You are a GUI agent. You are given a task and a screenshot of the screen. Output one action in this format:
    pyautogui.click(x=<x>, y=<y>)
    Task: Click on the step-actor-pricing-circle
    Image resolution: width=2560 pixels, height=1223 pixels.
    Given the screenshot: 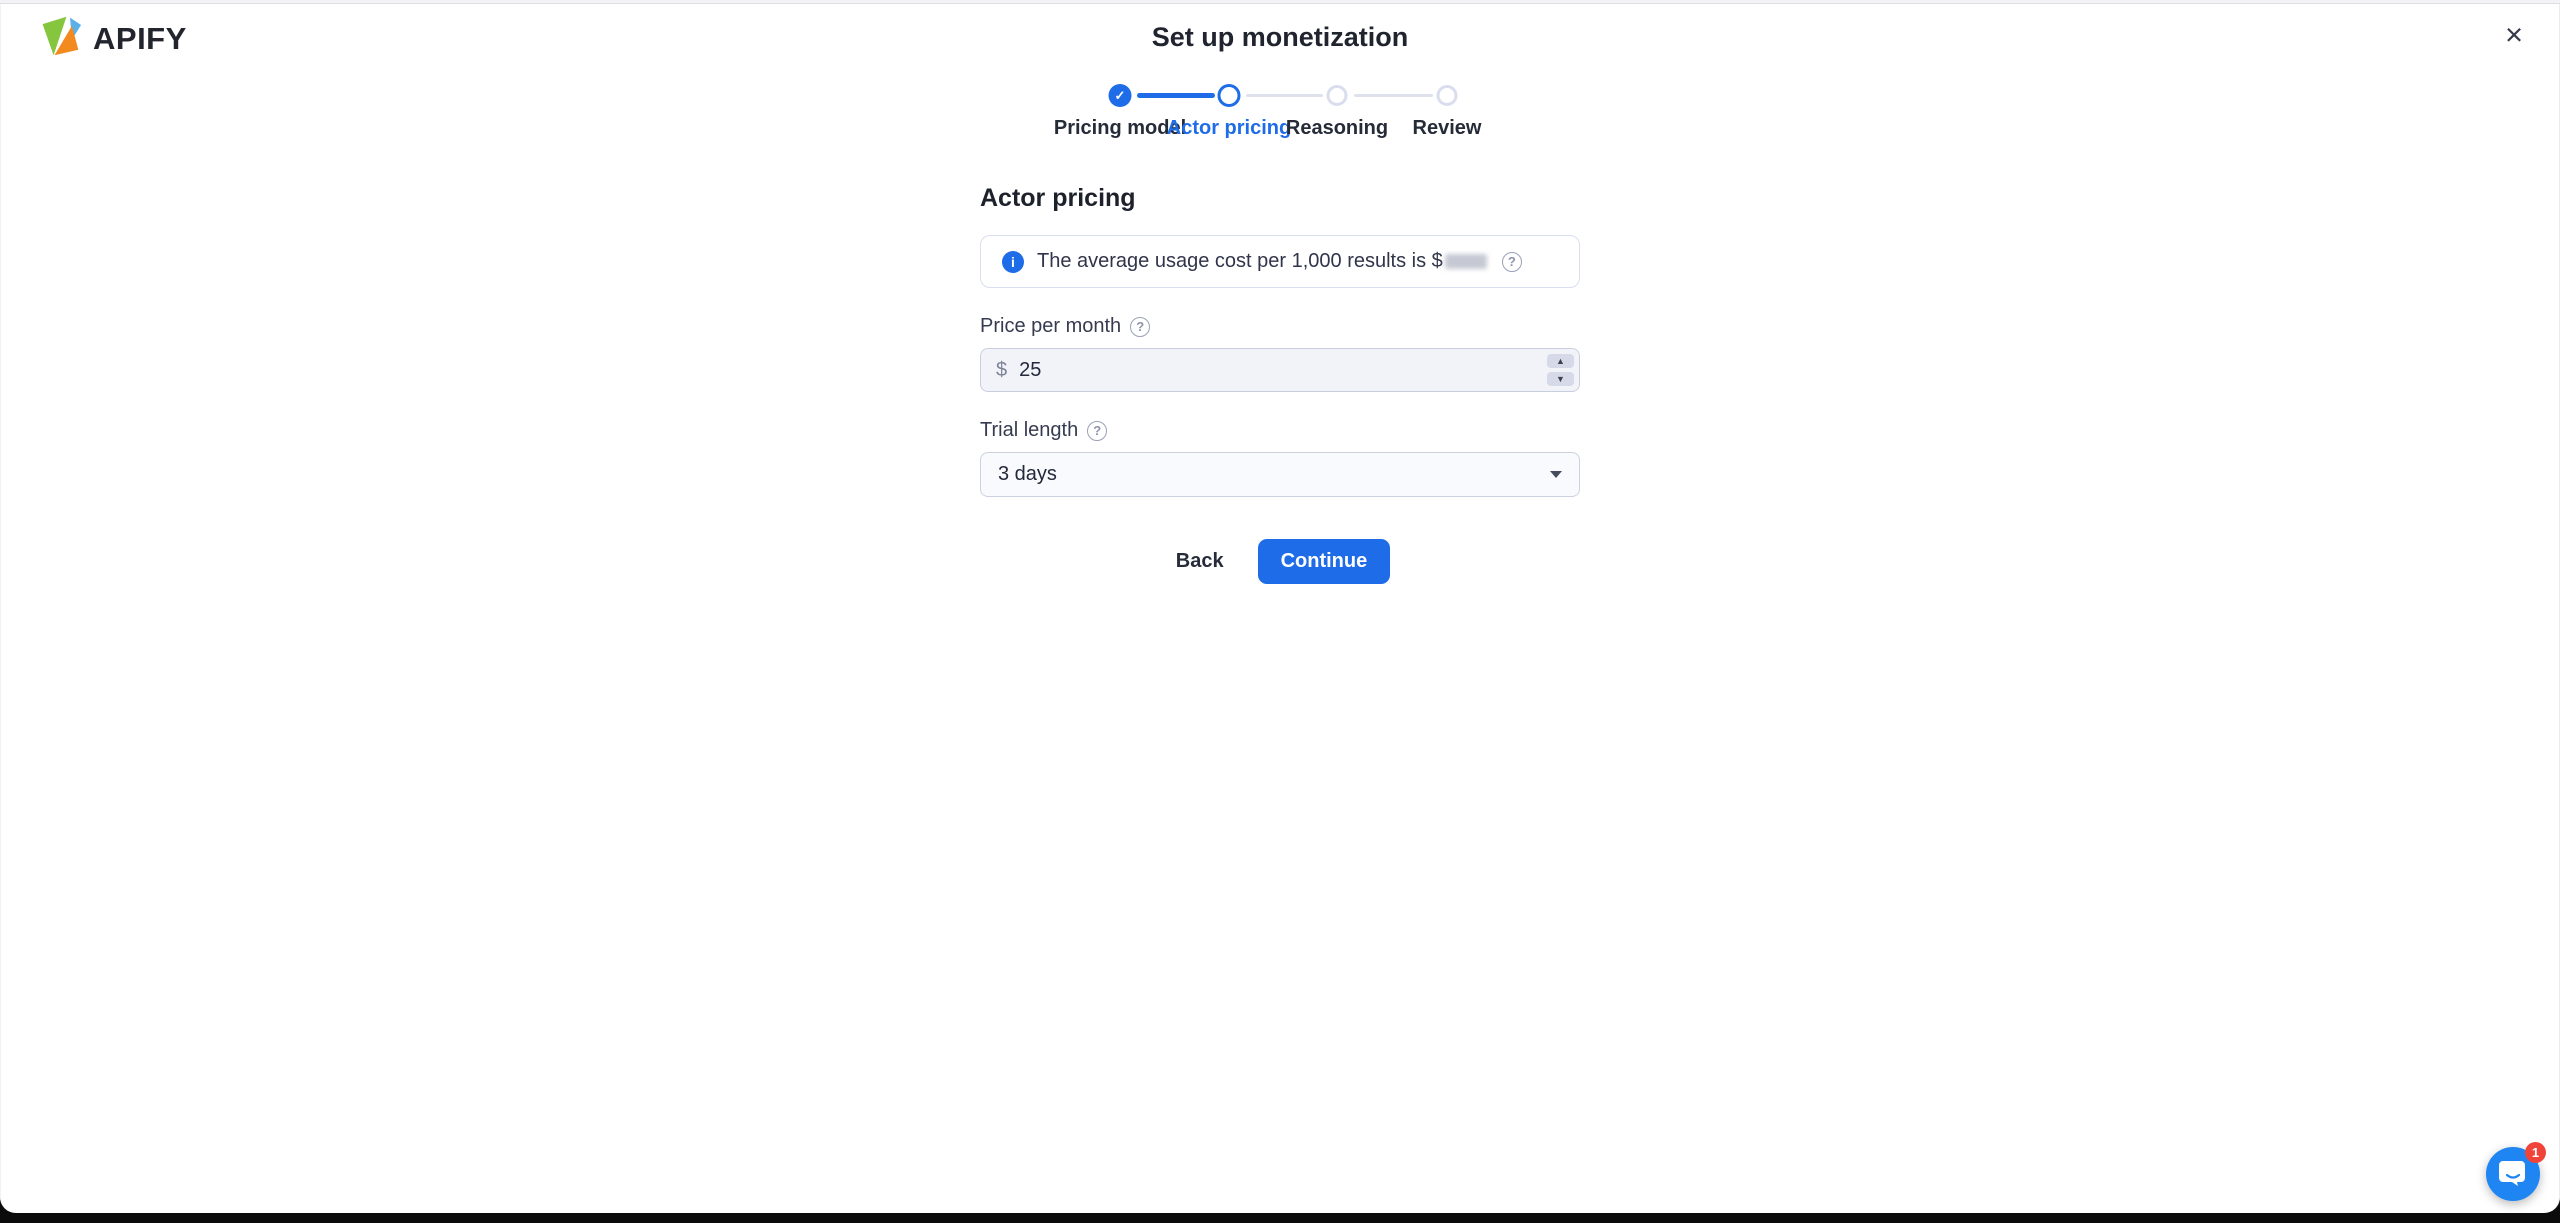 What is the action you would take?
    pyautogui.click(x=1229, y=95)
    